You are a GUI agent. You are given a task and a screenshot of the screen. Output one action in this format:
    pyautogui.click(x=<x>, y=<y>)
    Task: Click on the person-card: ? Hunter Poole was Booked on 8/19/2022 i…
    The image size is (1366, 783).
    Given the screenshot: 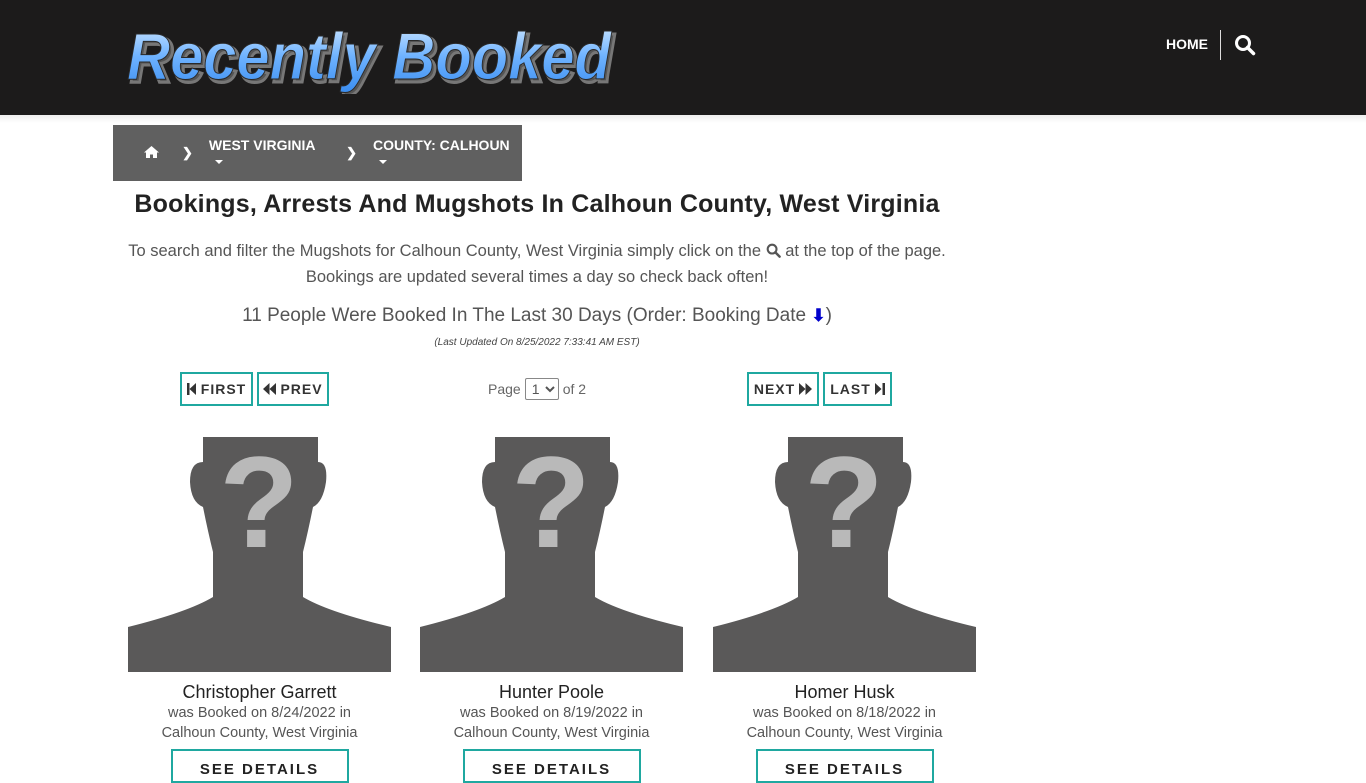 What is the action you would take?
    pyautogui.click(x=551, y=610)
    